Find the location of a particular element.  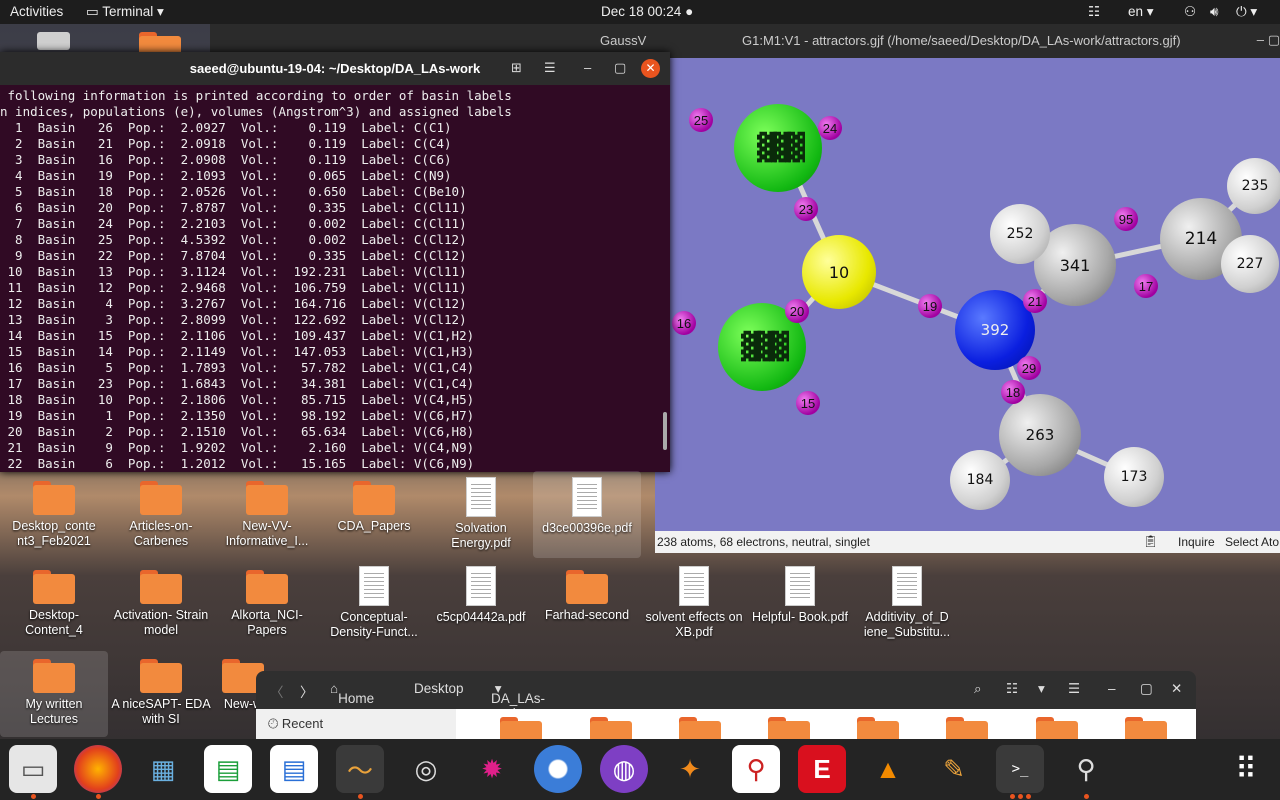

critical-point: 16 is located at coordinates (684, 323).